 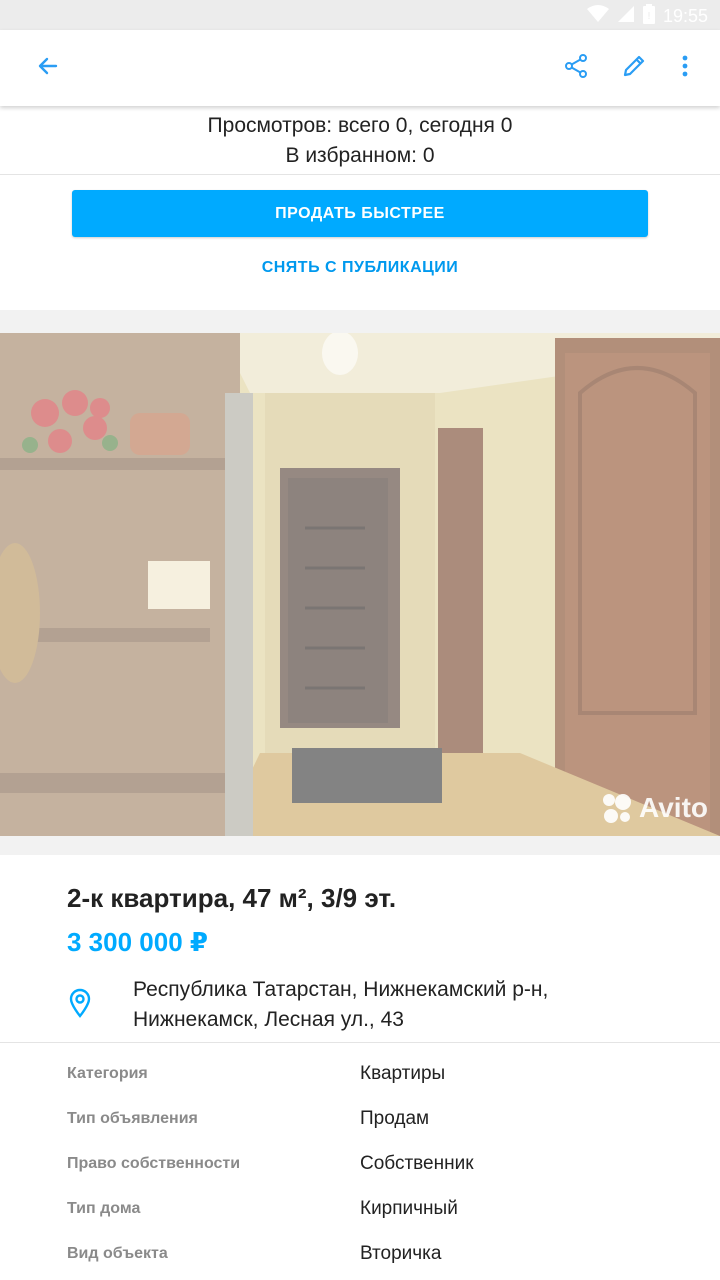 I want to click on param-key: Тип дома, so click(x=104, y=1208).